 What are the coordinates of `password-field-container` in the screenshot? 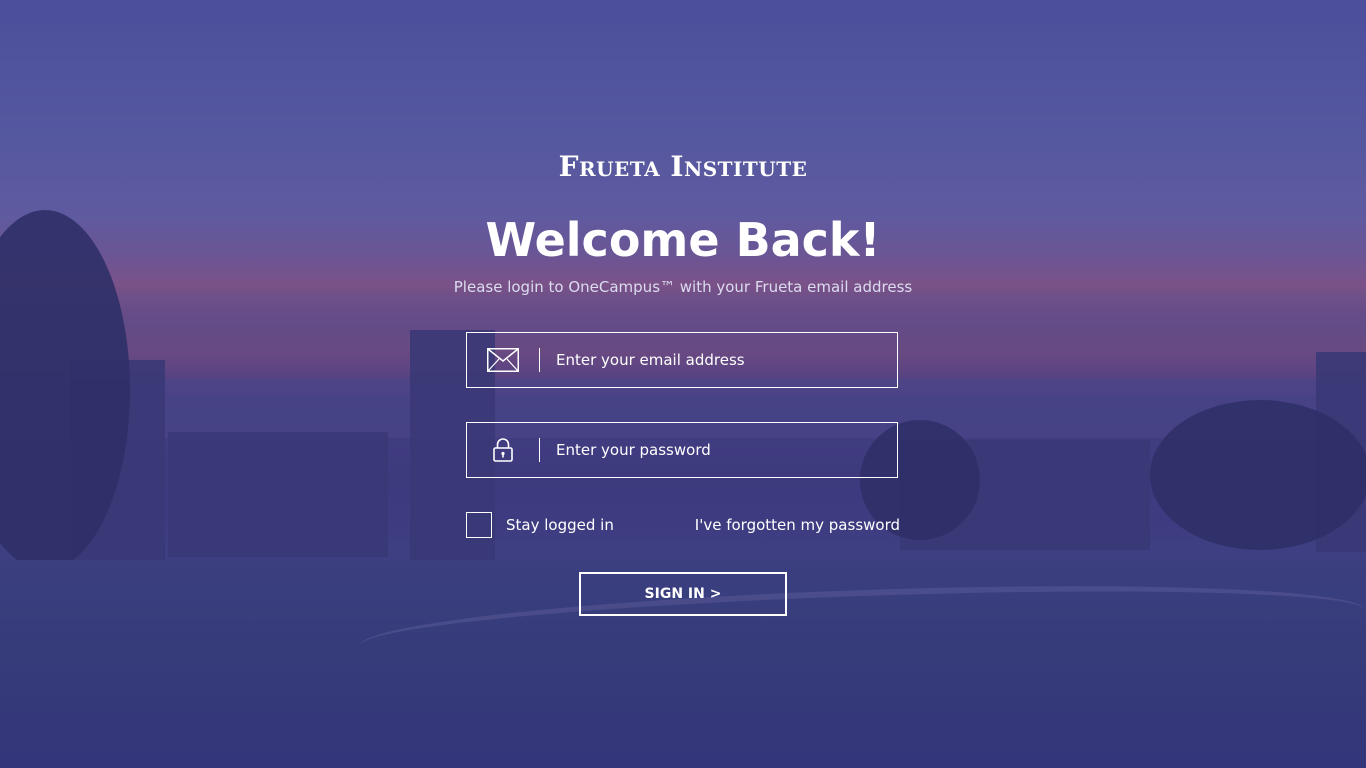 It's located at (682, 450).